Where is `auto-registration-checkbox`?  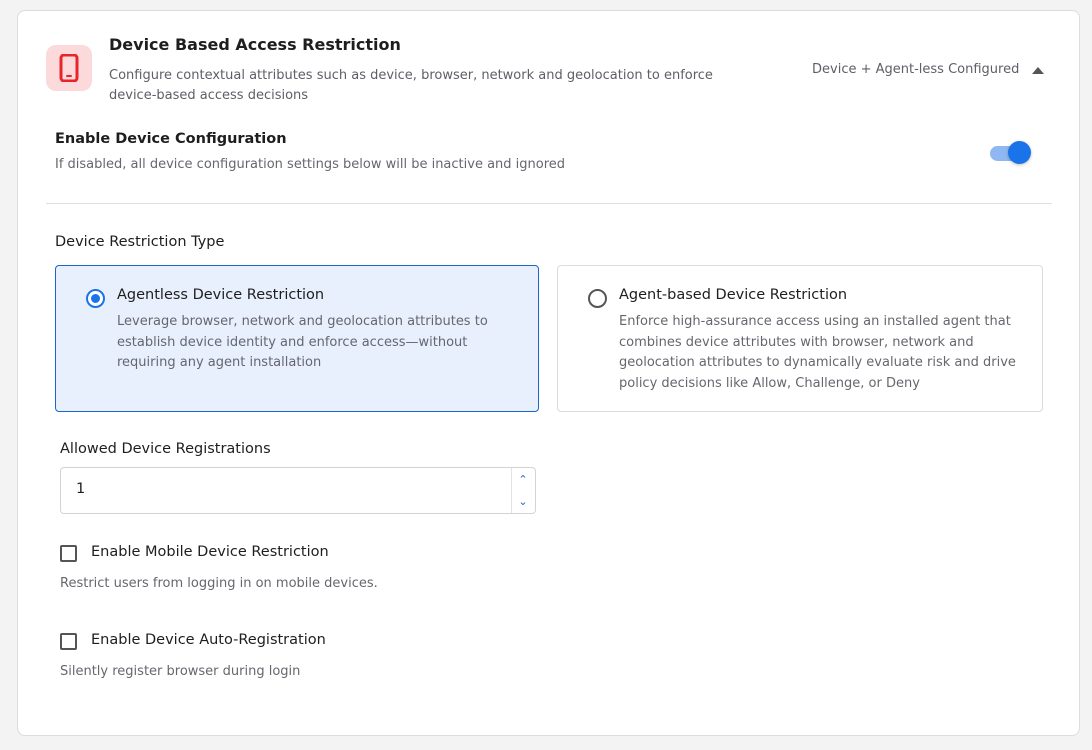 auto-registration-checkbox is located at coordinates (68, 641).